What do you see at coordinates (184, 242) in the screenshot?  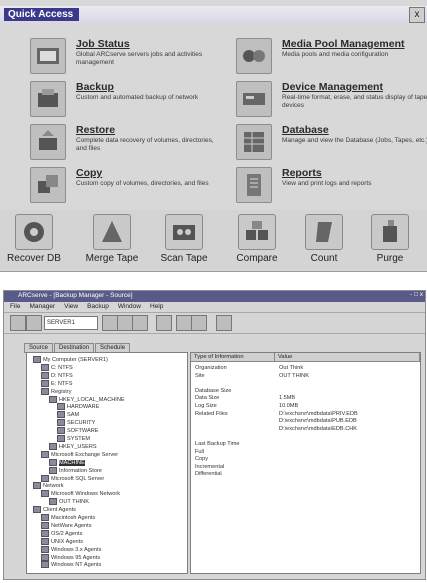 I see `scan-tape-button: Scan Tape` at bounding box center [184, 242].